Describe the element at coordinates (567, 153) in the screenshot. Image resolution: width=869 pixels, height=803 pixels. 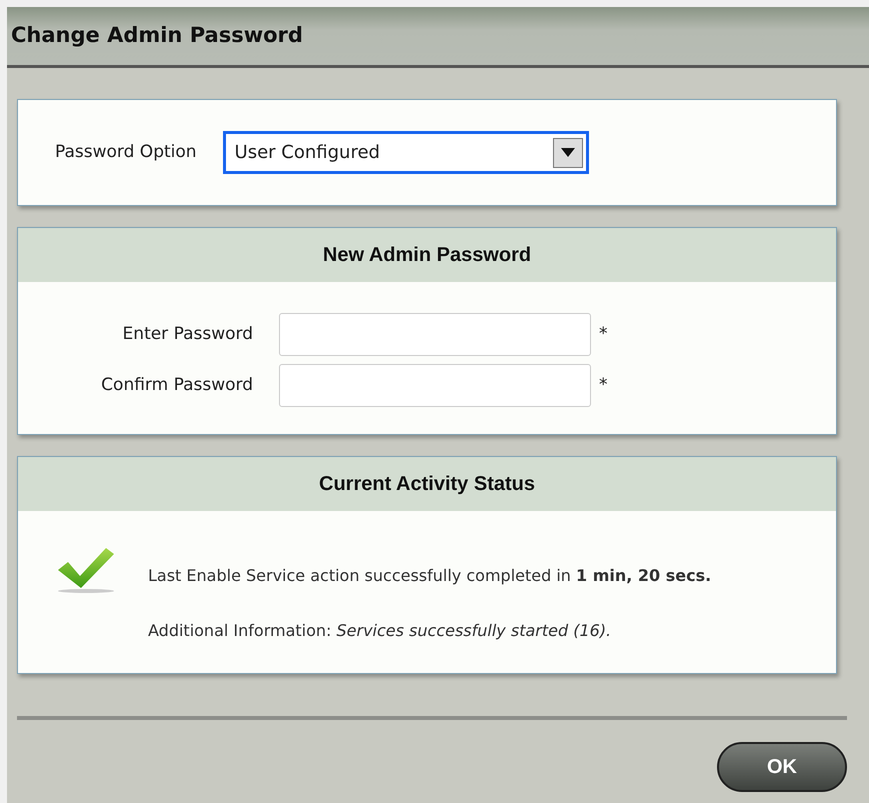
I see `caret-icon` at that location.